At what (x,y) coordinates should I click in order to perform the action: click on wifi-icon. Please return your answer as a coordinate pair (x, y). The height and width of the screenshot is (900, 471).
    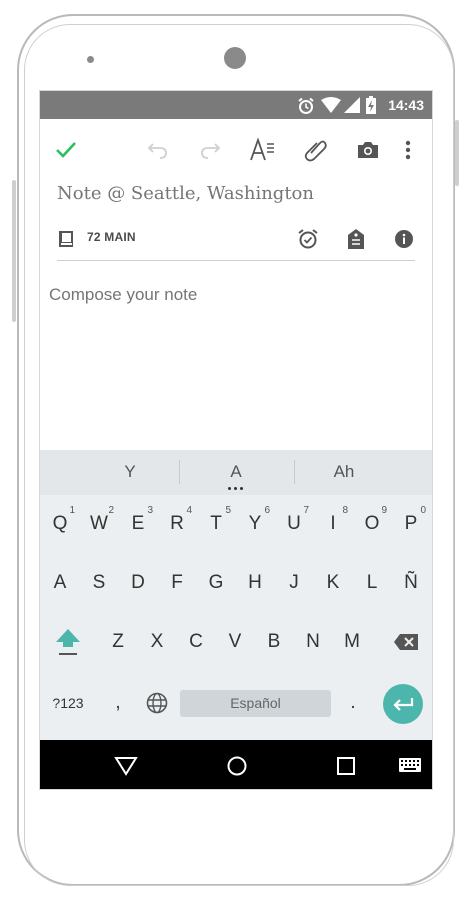
    Looking at the image, I should click on (331, 105).